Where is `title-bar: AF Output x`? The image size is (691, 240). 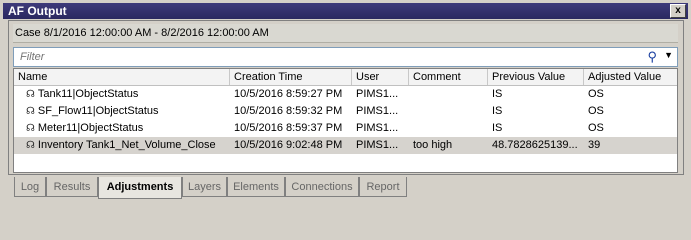 title-bar: AF Output x is located at coordinates (345, 11).